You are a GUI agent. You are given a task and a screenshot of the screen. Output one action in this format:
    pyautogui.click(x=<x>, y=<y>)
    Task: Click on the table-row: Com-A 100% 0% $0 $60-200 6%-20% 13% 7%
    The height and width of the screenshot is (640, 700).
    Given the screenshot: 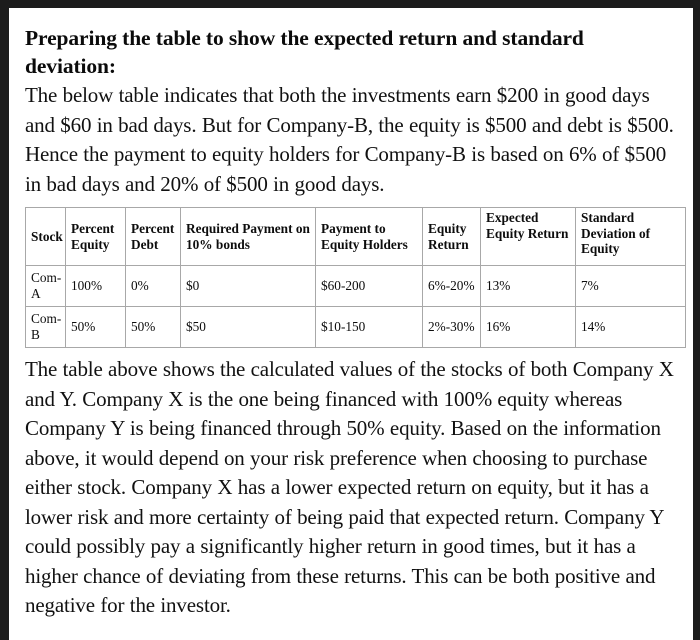 What is the action you would take?
    pyautogui.click(x=355, y=286)
    